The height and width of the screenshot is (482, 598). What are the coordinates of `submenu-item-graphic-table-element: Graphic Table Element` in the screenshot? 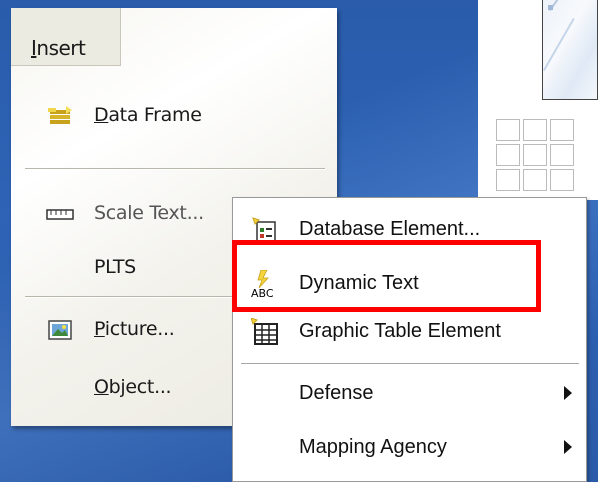 It's located at (409, 332).